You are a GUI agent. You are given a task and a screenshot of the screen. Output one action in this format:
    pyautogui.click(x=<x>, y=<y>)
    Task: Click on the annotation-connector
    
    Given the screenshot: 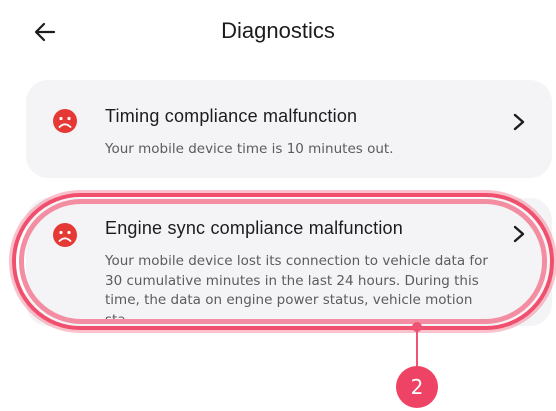 What is the action you would take?
    pyautogui.click(x=417, y=347)
    